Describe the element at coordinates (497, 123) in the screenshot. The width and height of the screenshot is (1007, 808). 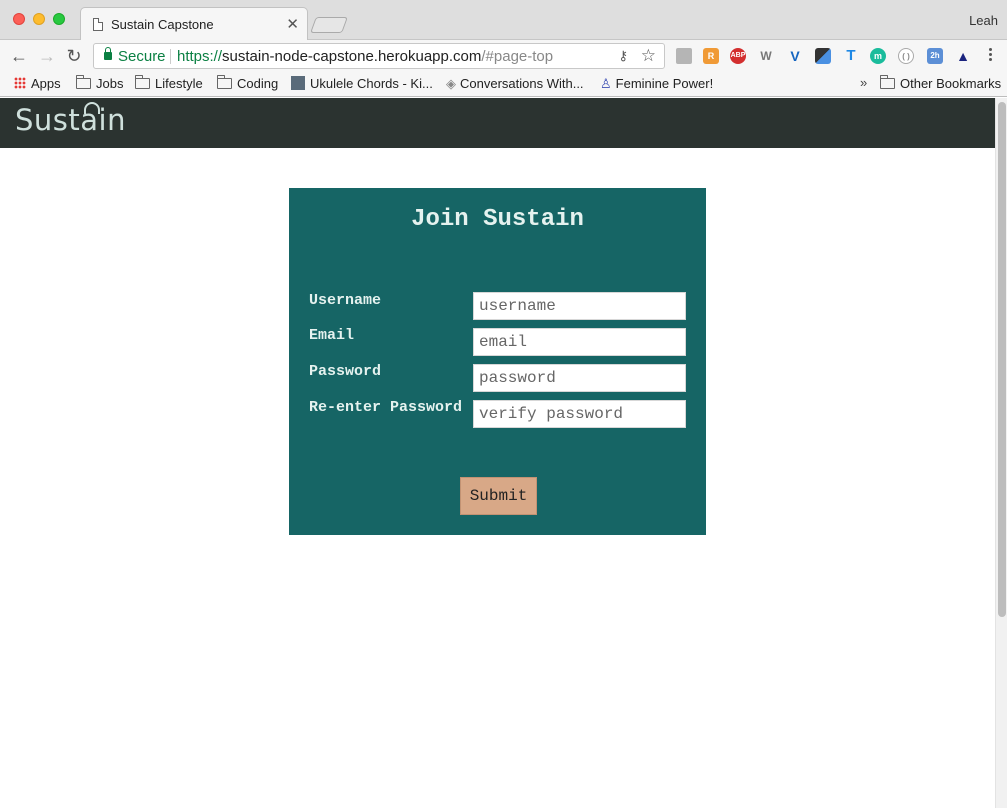
I see `site-header: Sustain` at that location.